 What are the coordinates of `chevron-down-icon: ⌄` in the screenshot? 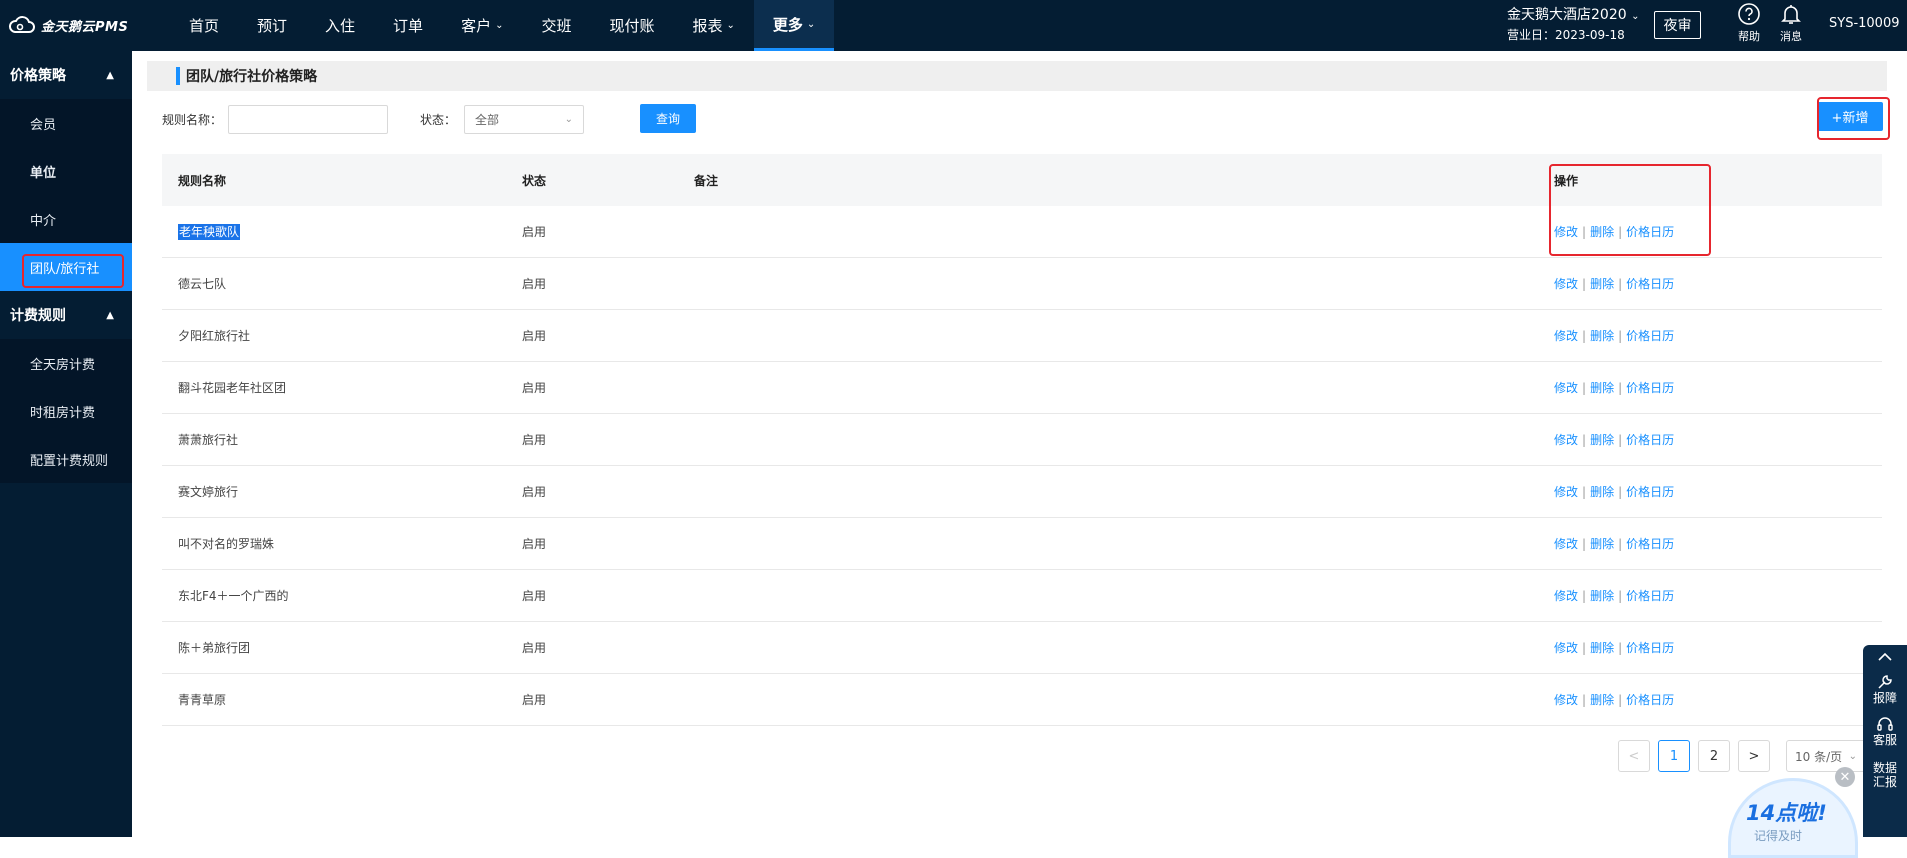 It's located at (499, 25).